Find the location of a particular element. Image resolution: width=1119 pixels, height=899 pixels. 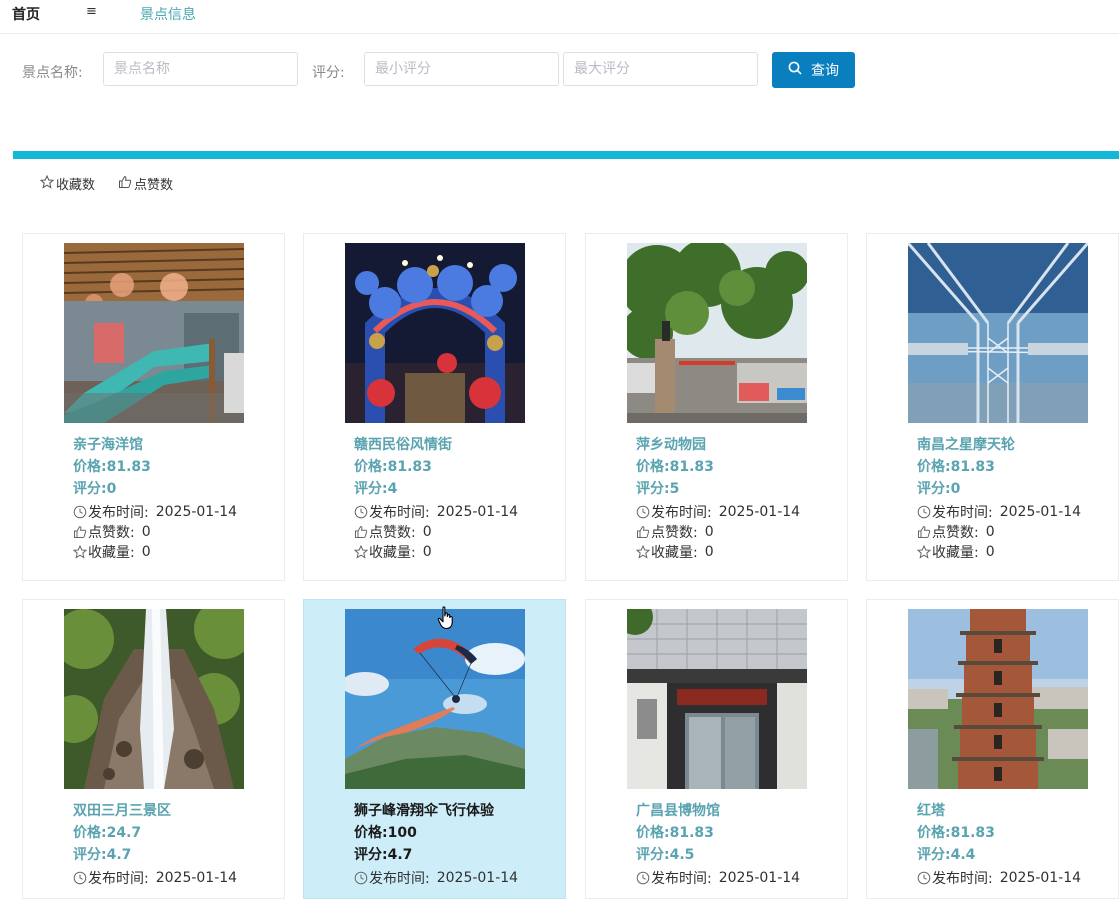

scenic-photo-waterfall is located at coordinates (154, 699).